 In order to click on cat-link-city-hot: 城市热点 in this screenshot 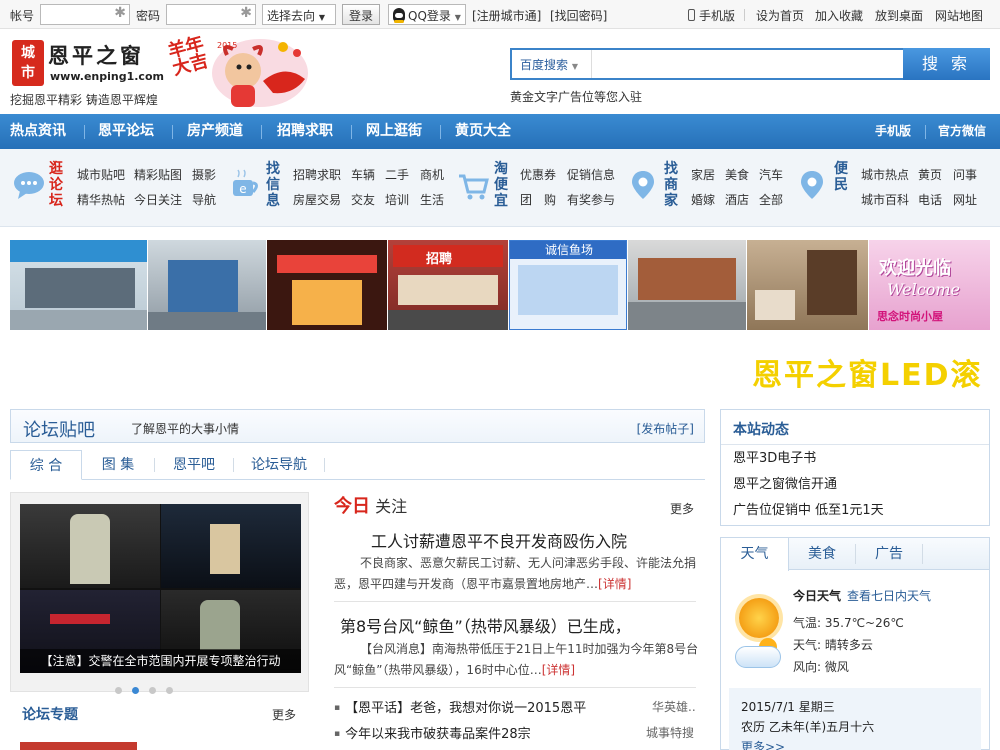, I will do `click(885, 174)`.